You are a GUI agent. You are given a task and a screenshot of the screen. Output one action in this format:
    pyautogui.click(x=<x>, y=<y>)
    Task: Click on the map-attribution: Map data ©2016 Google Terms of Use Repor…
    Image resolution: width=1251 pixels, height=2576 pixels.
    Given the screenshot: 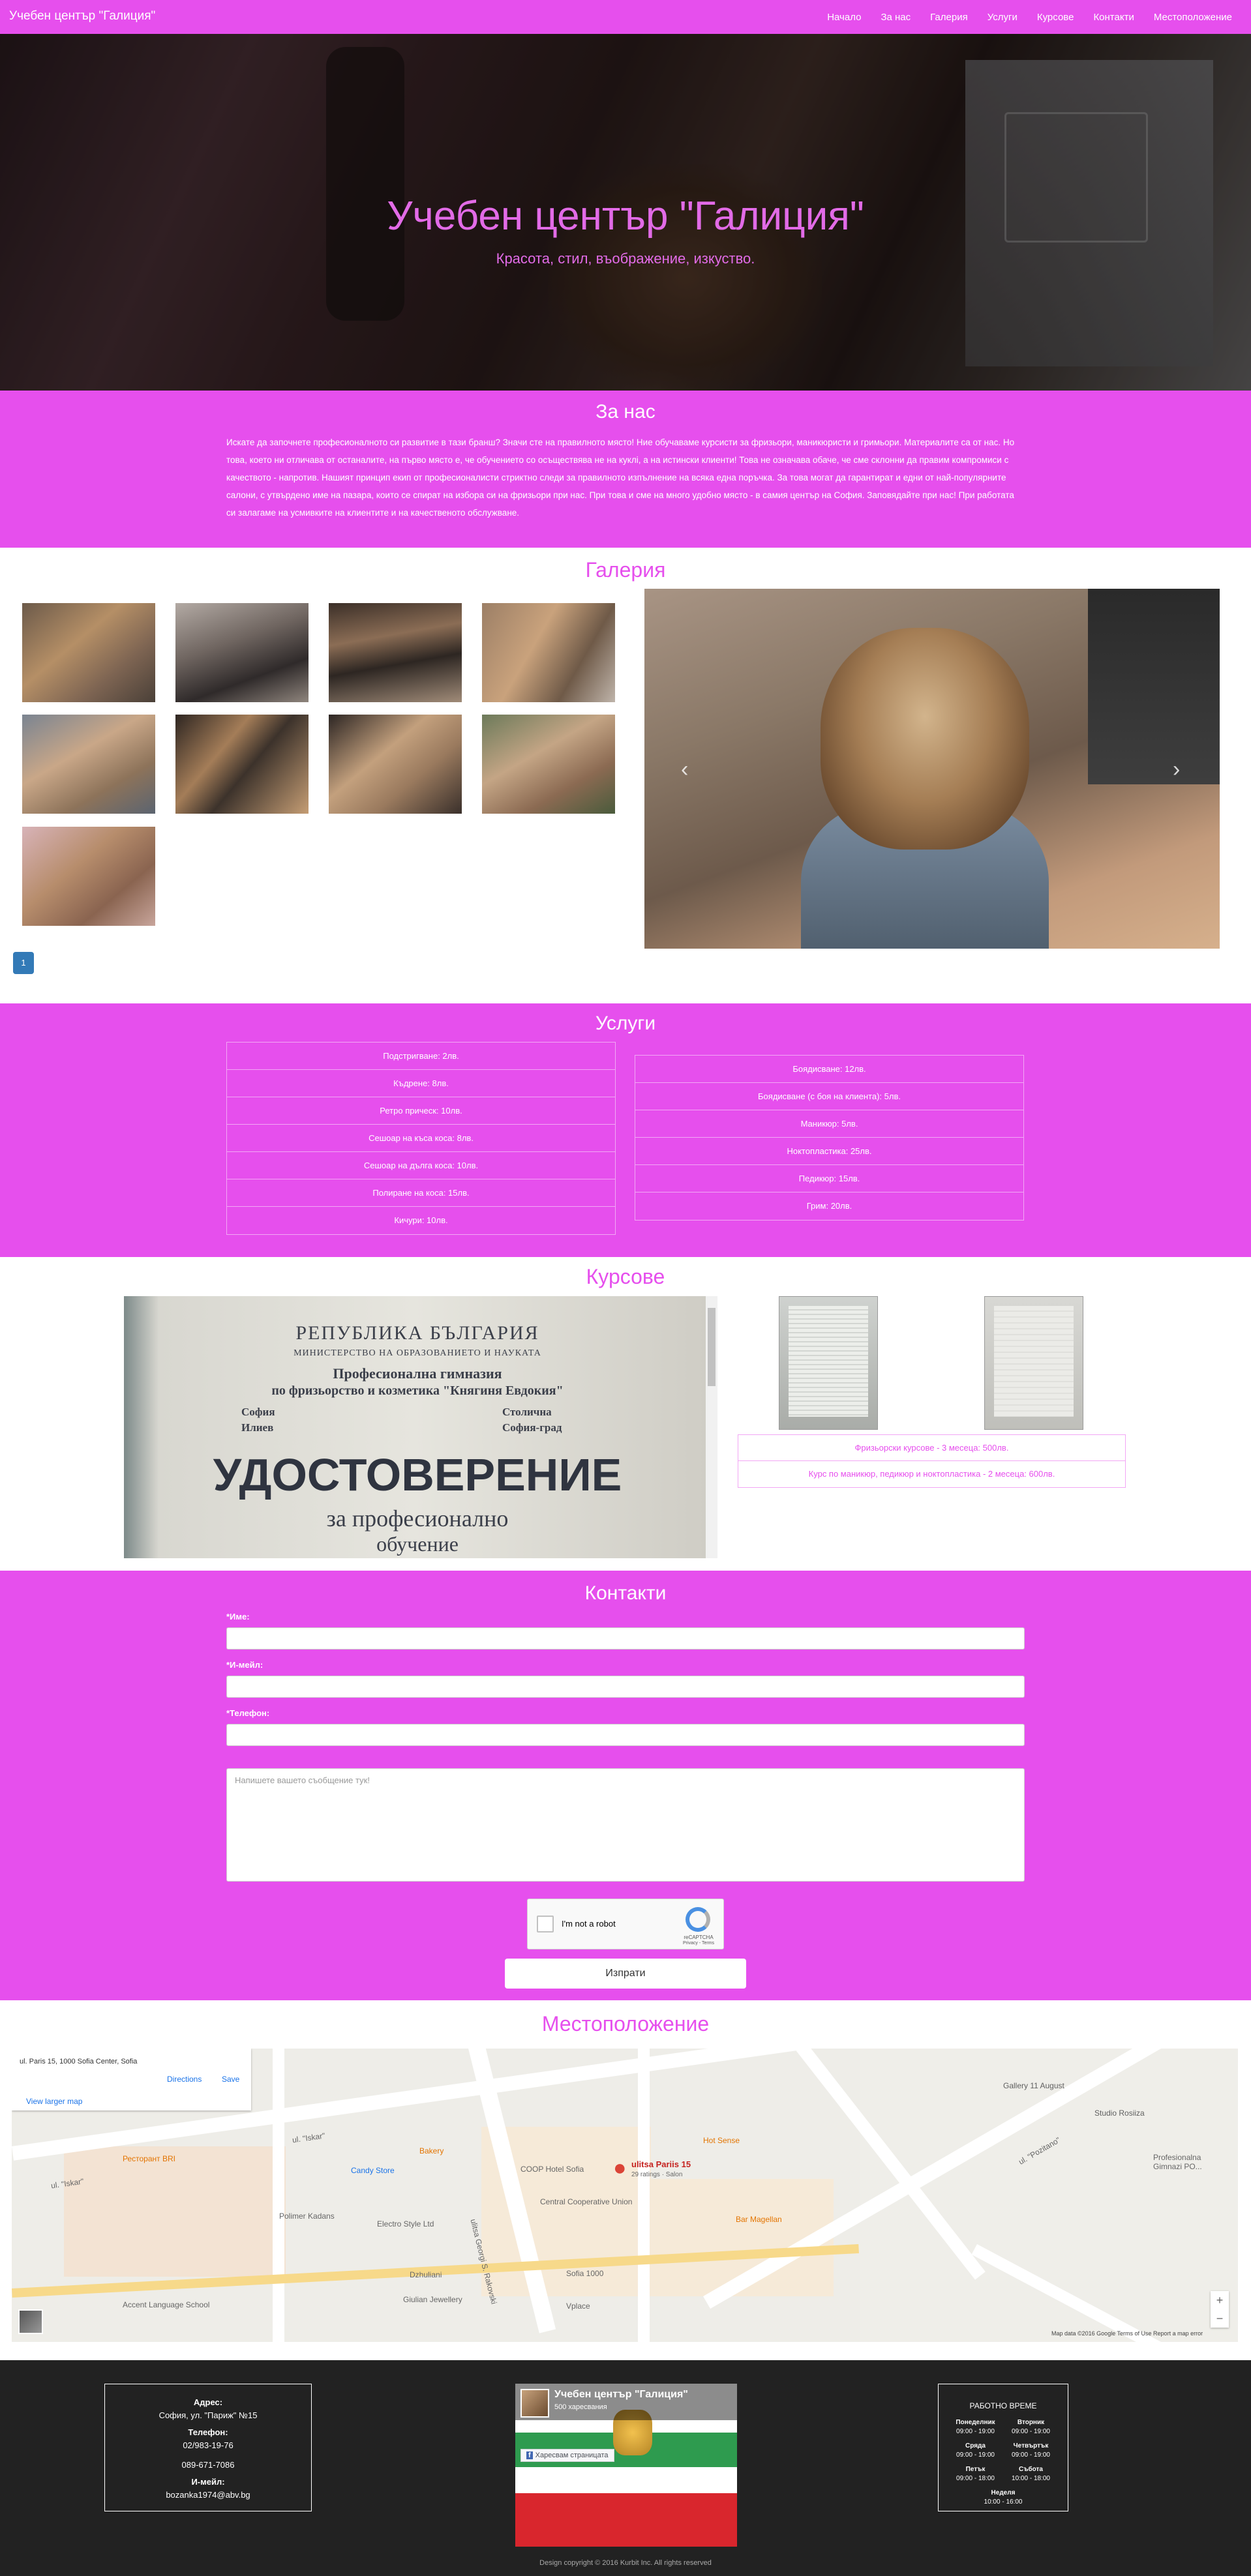 What is the action you would take?
    pyautogui.click(x=1127, y=2333)
    